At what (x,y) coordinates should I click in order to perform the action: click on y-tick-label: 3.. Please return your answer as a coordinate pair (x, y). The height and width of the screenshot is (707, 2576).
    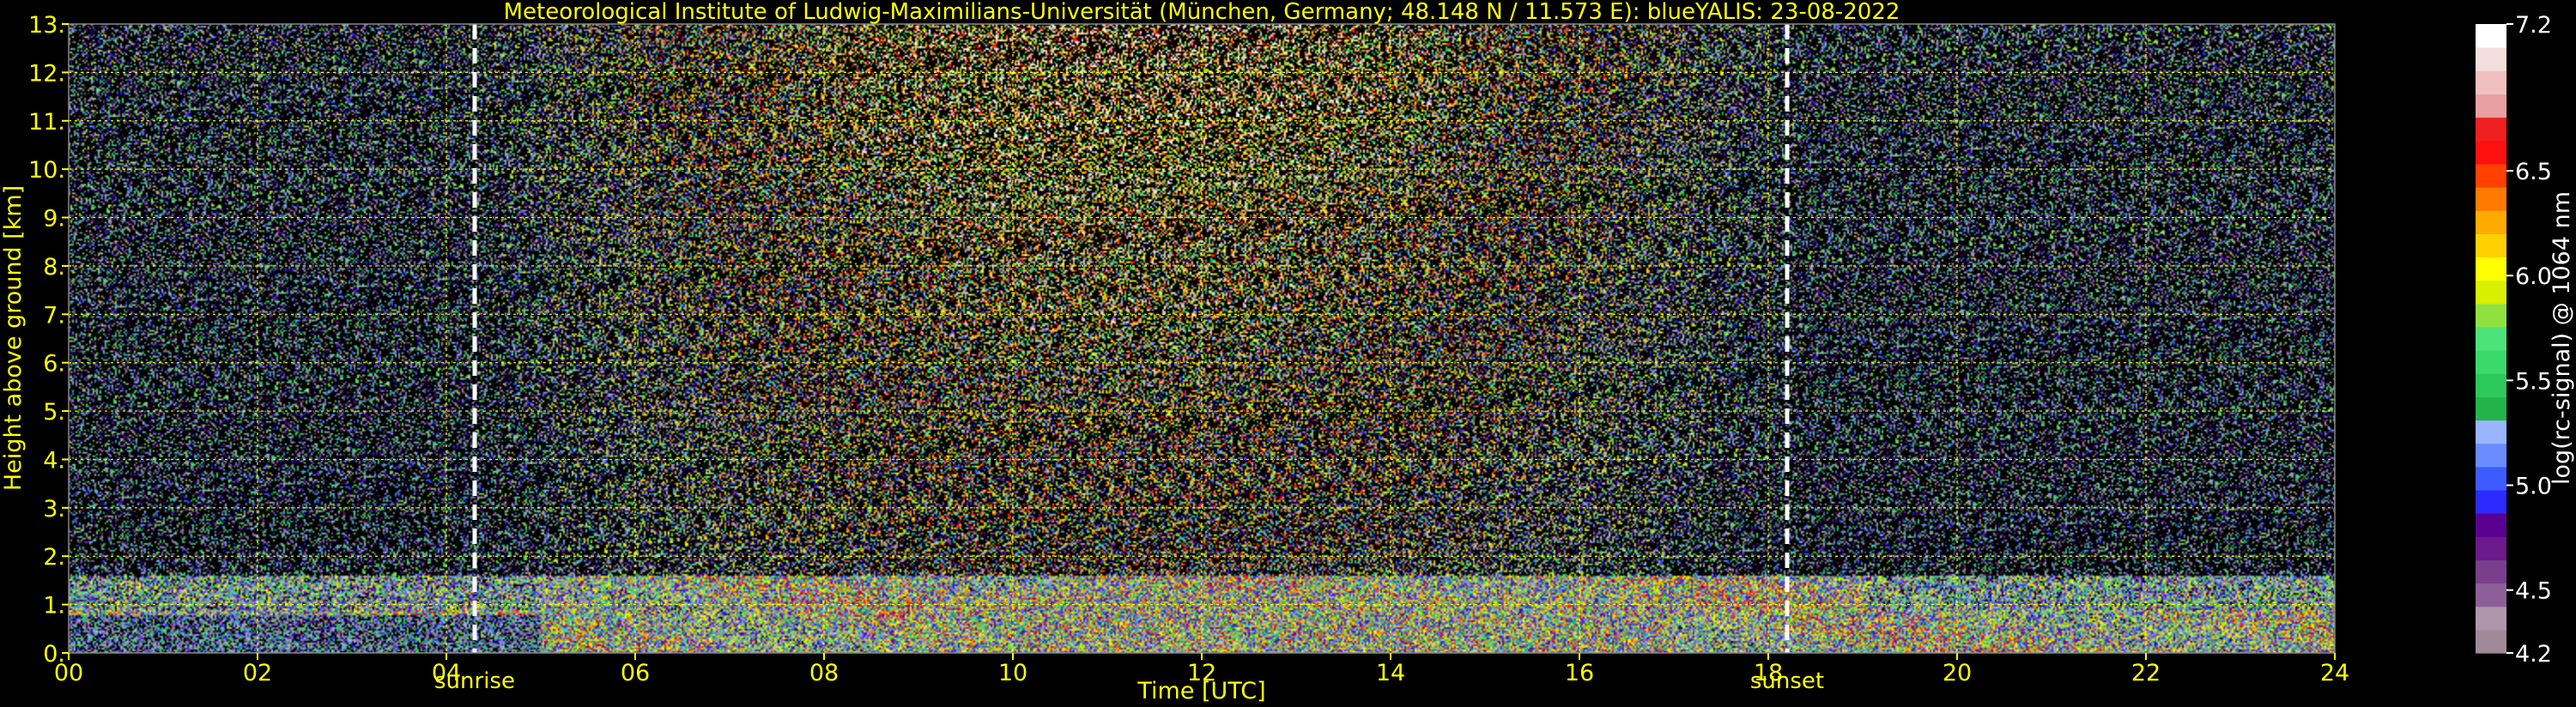
    Looking at the image, I should click on (54, 509).